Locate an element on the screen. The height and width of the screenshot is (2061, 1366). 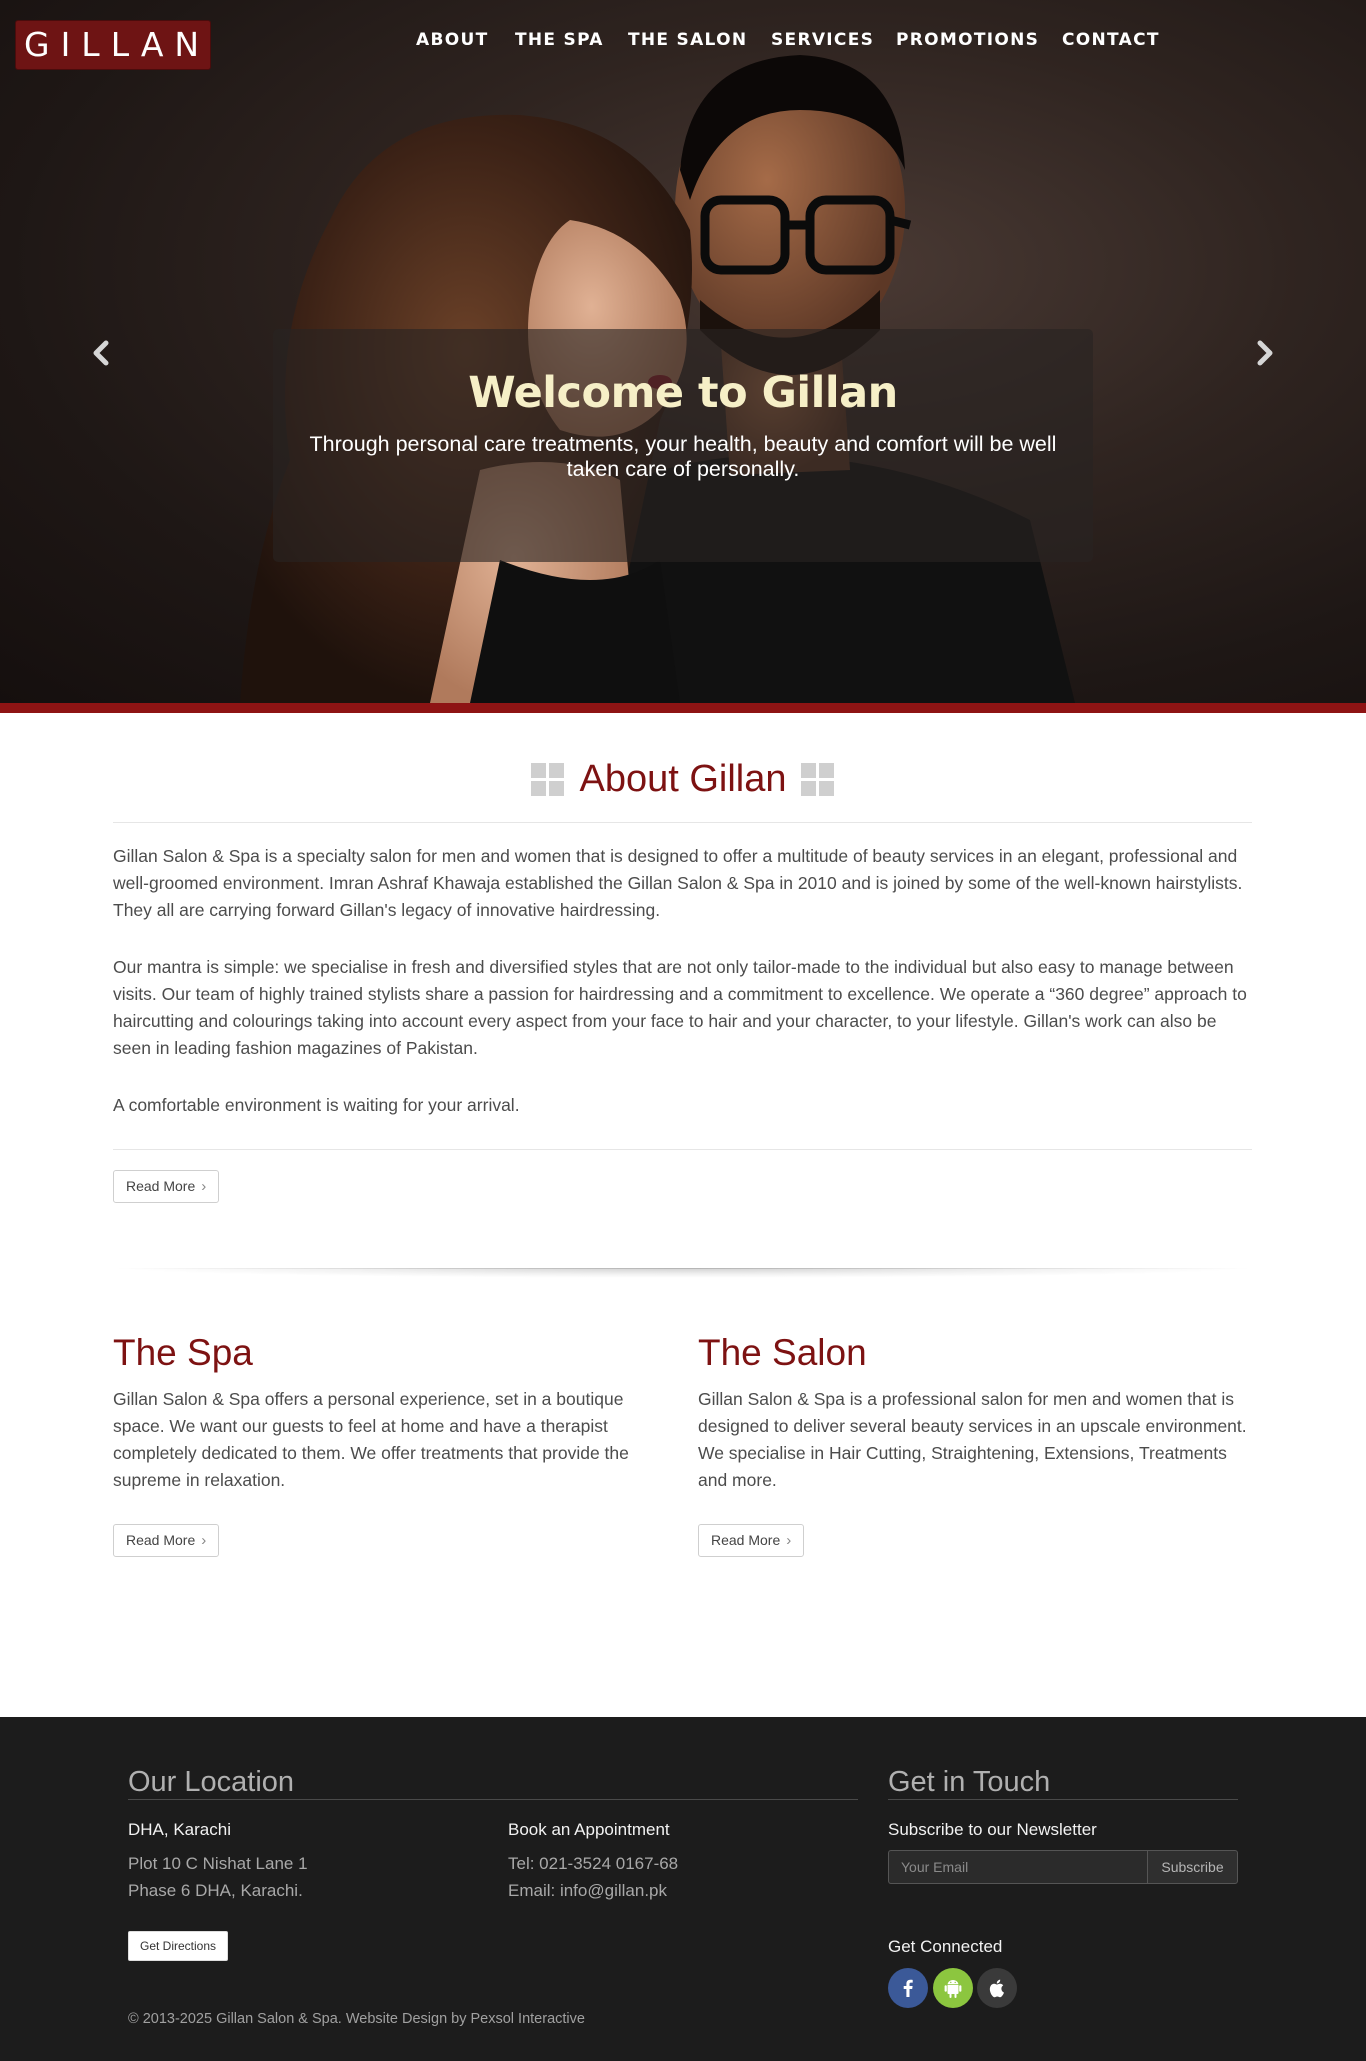
facebook-icon is located at coordinates (908, 1988).